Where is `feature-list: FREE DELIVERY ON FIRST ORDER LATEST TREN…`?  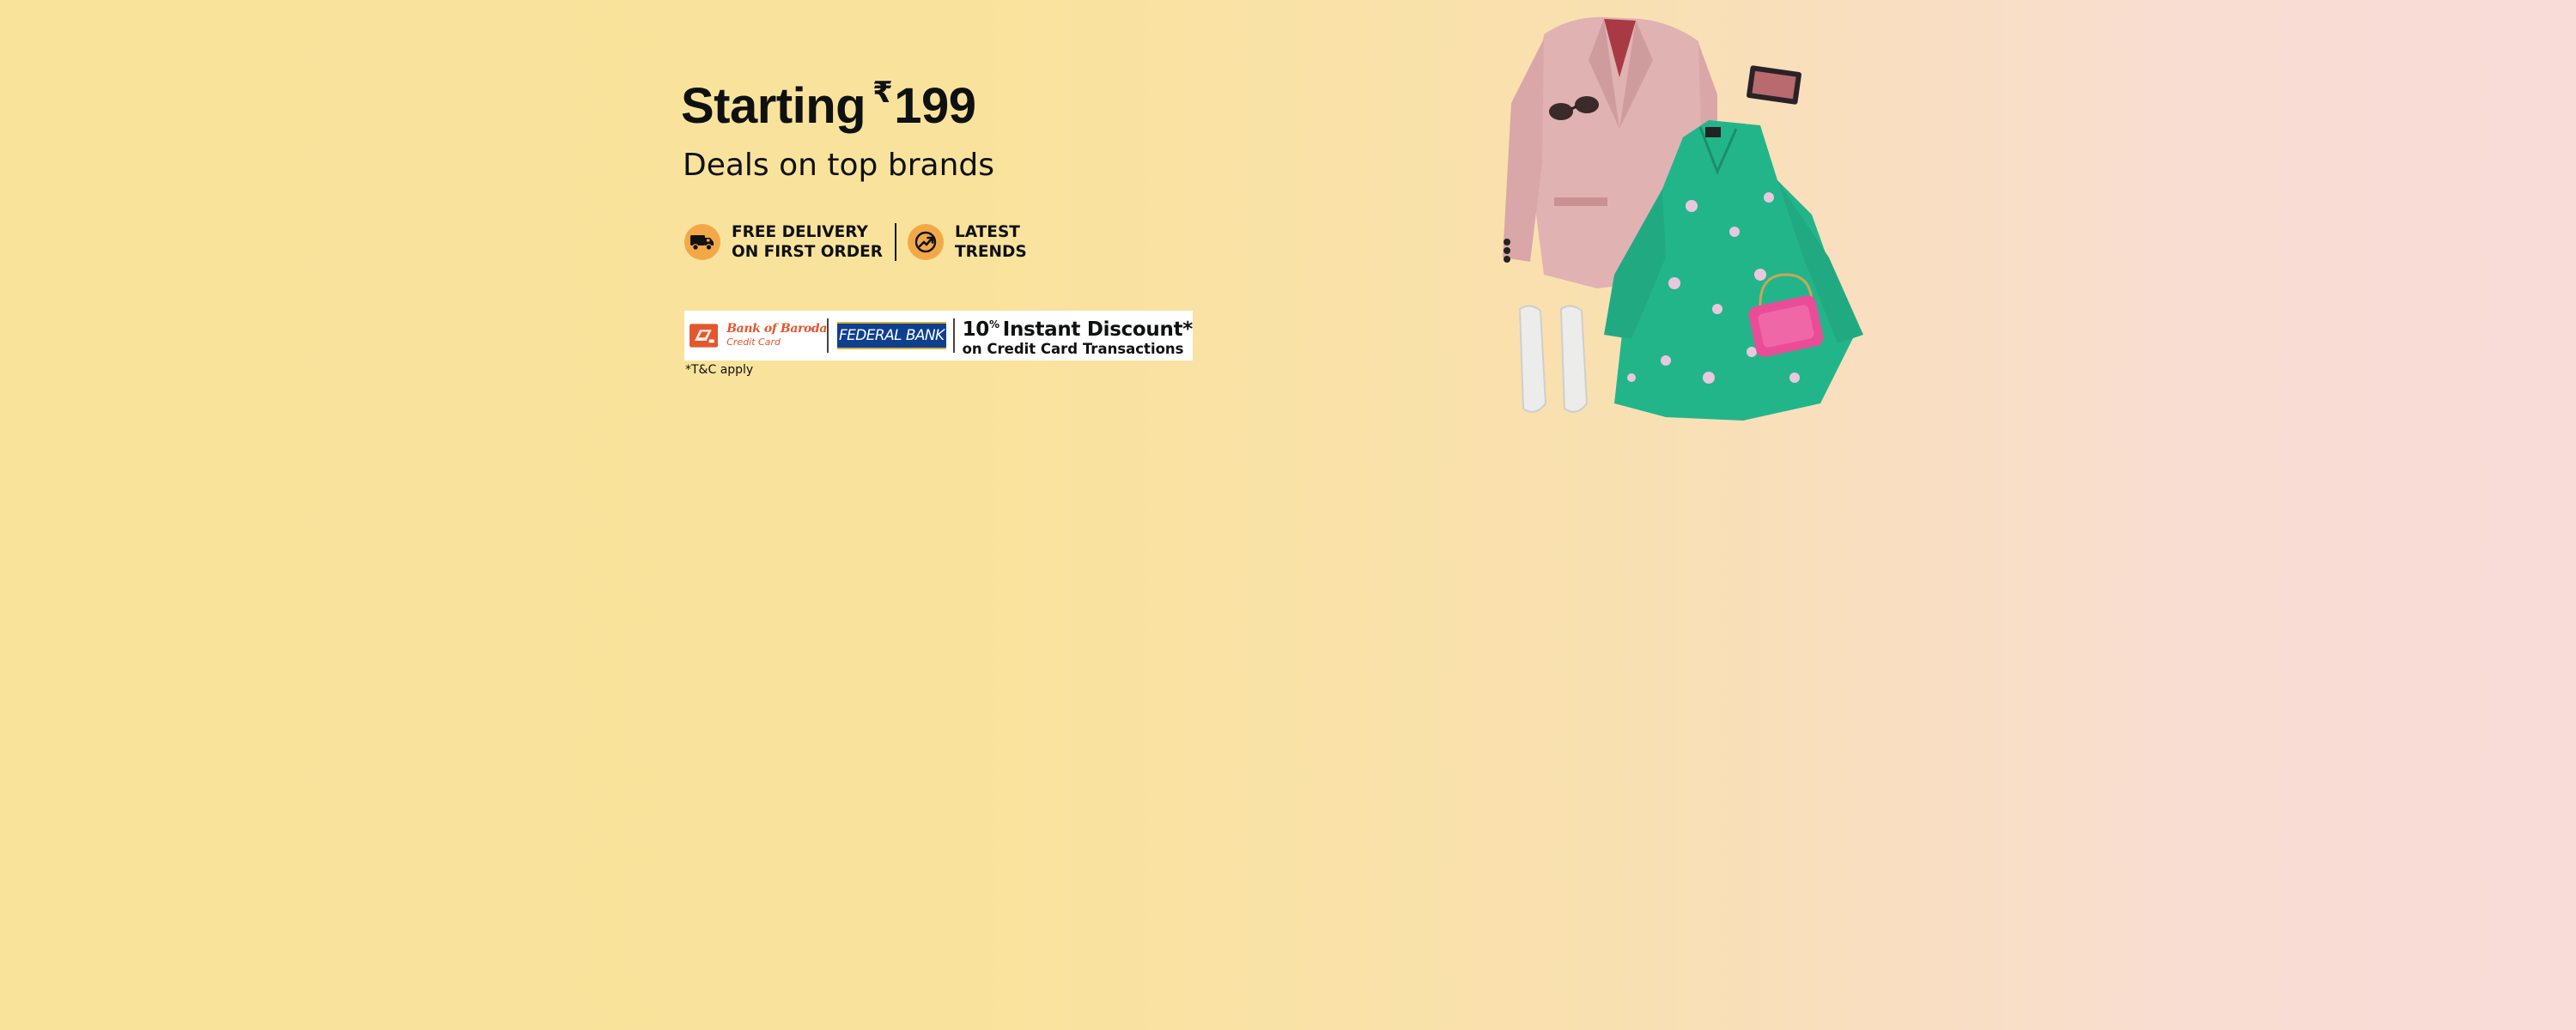
feature-list: FREE DELIVERY ON FIRST ORDER LATEST TREN… is located at coordinates (856, 242).